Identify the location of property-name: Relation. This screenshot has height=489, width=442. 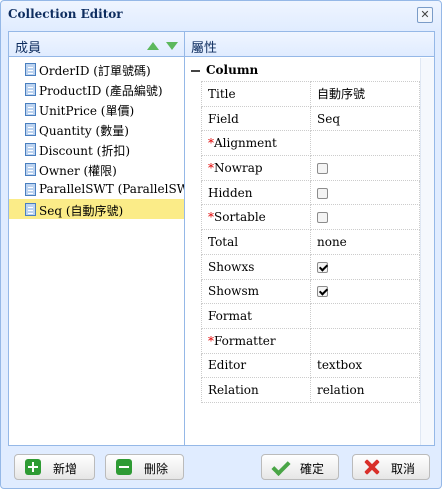
(256, 390).